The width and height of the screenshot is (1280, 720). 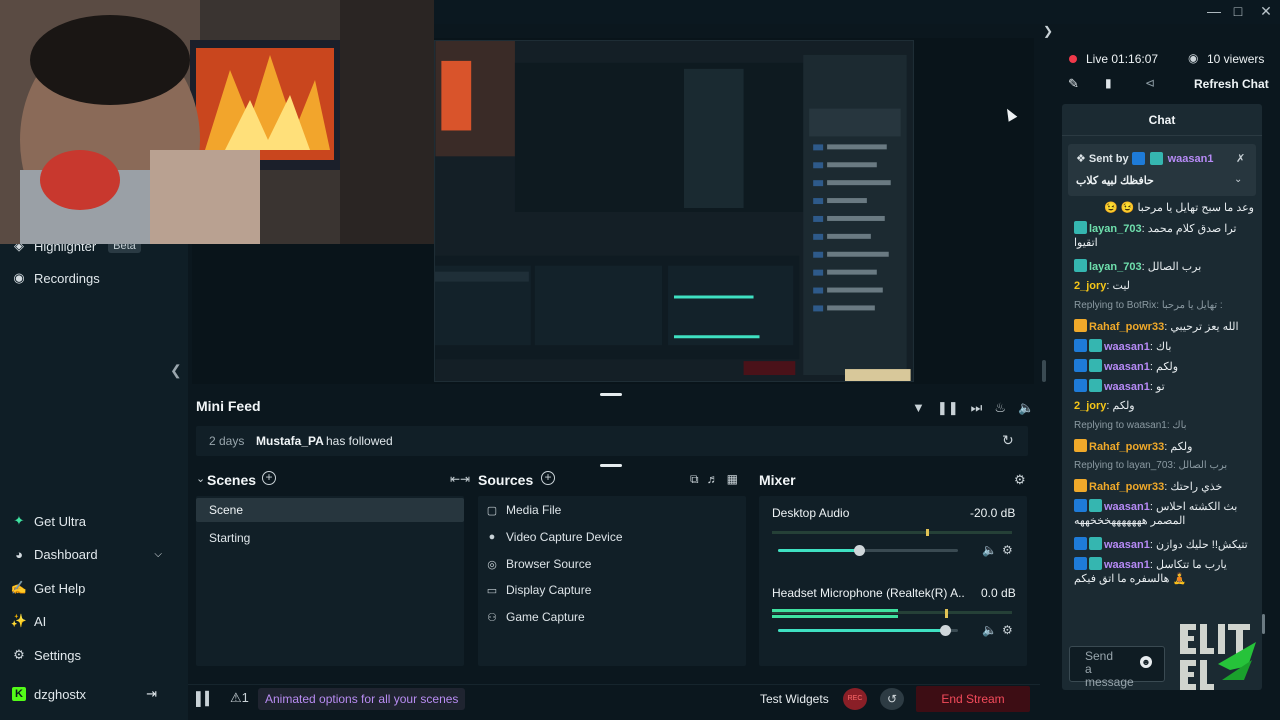 I want to click on audio-icon: ♬, so click(x=713, y=479).